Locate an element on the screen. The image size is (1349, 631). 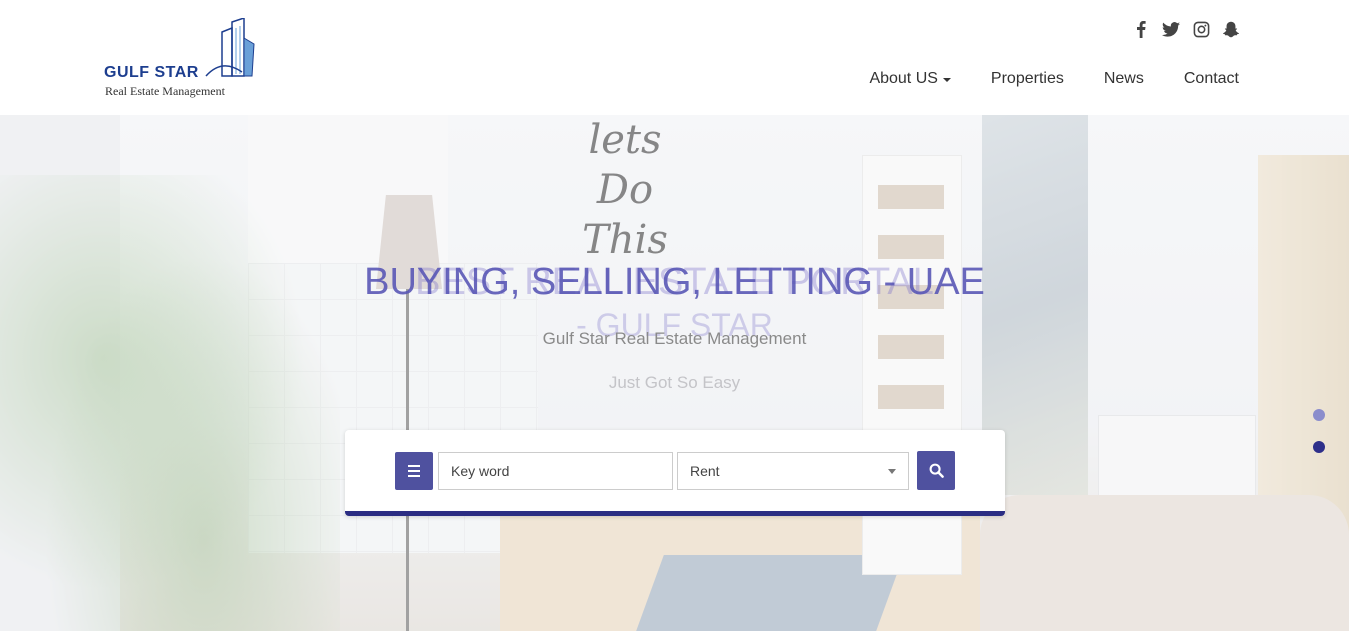
nav-about-us-label: About US is located at coordinates (903, 78).